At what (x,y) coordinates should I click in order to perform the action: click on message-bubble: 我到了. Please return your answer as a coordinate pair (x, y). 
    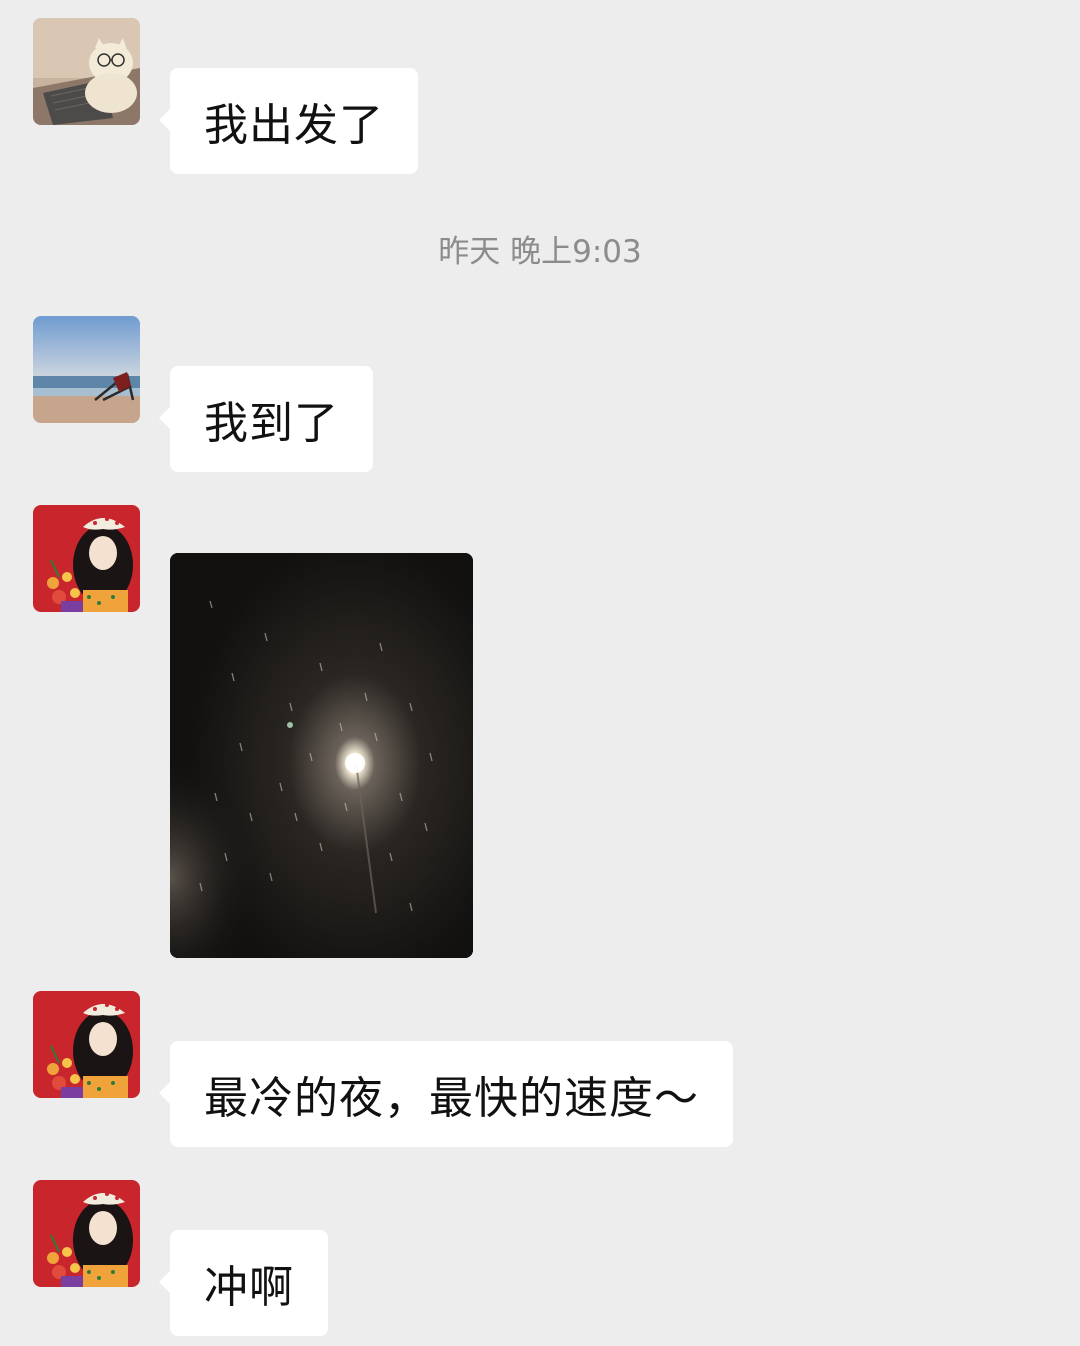
    Looking at the image, I should click on (266, 419).